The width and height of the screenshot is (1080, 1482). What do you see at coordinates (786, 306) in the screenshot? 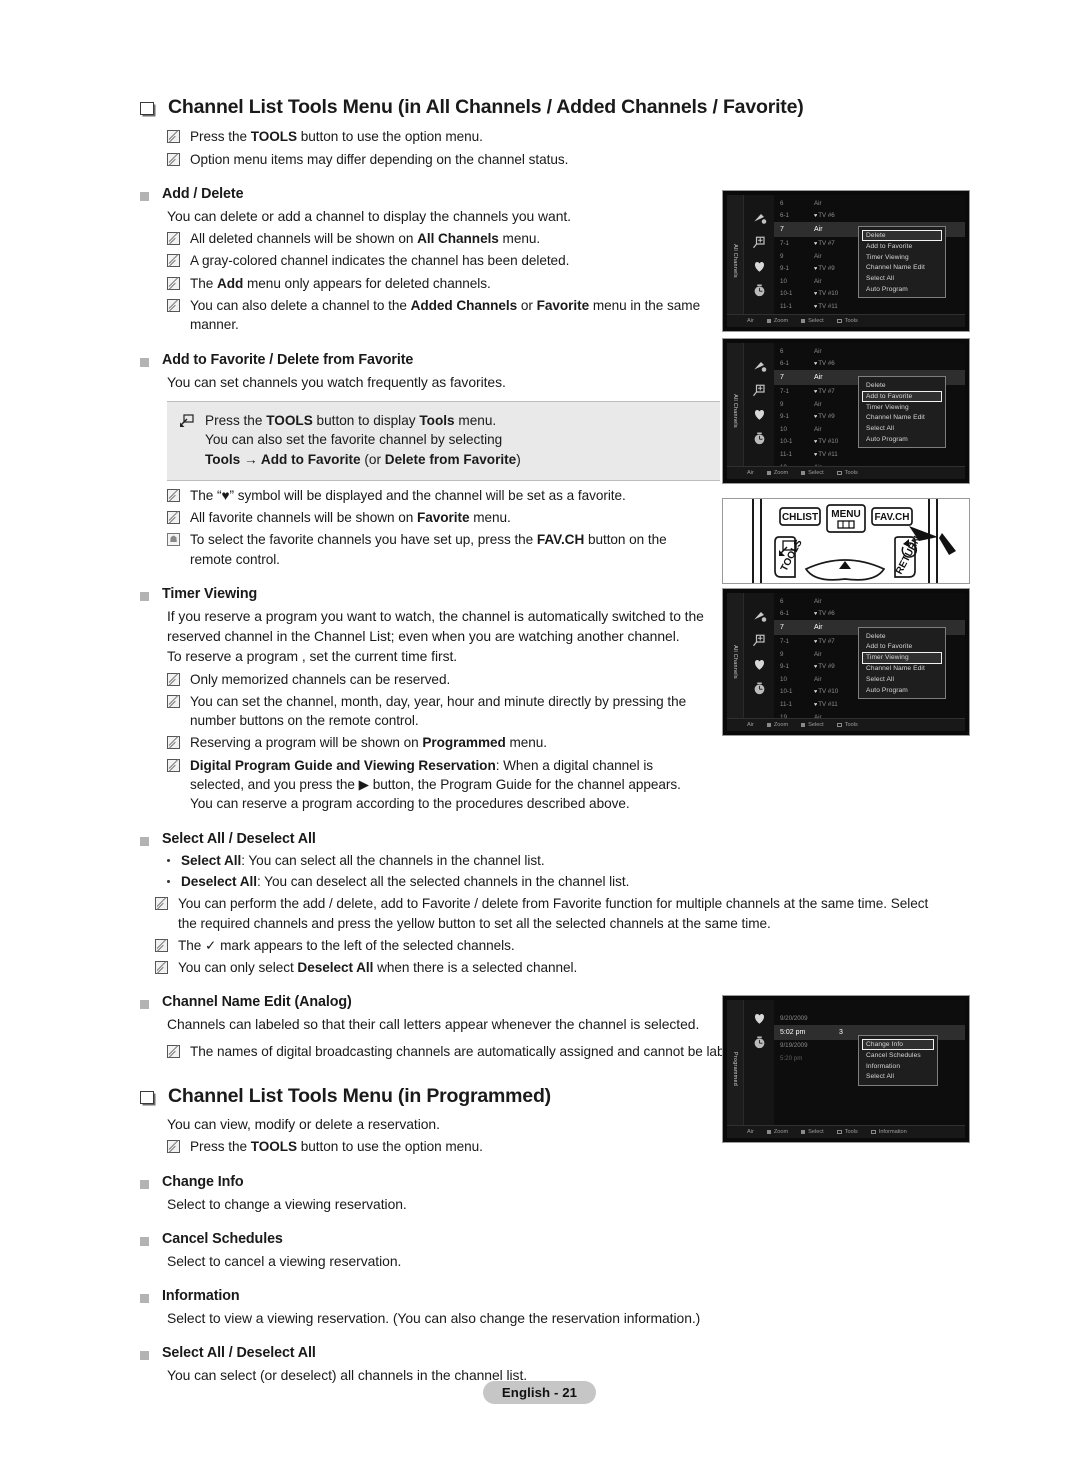
I see `channel-number: 11-1` at bounding box center [786, 306].